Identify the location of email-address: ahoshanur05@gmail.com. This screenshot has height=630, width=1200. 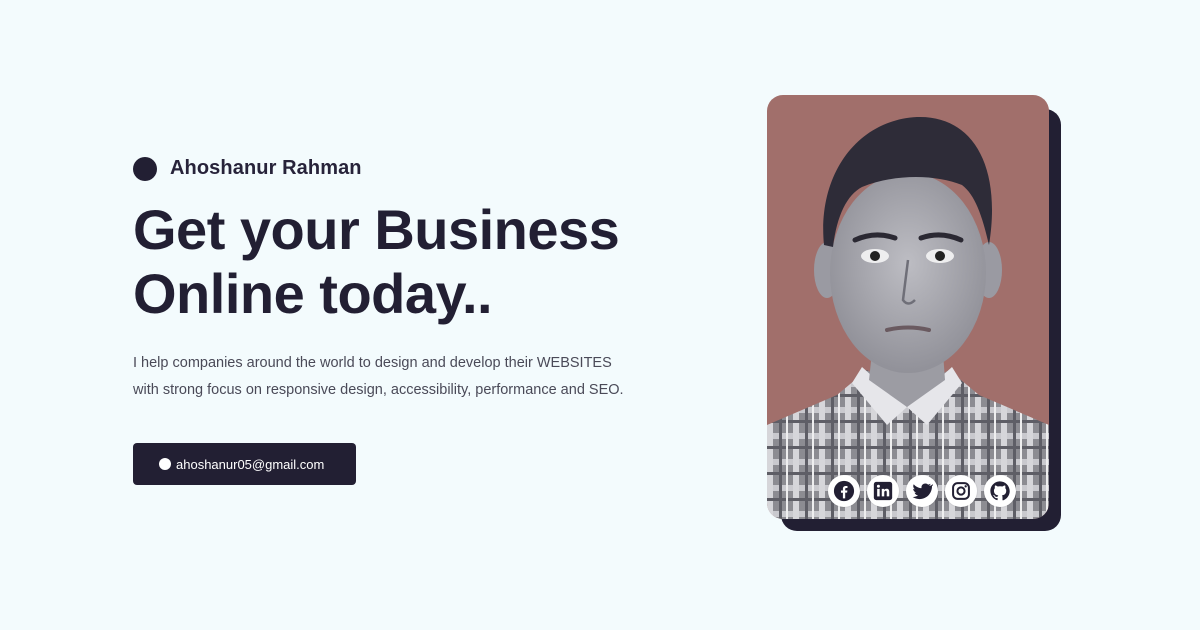
(250, 464).